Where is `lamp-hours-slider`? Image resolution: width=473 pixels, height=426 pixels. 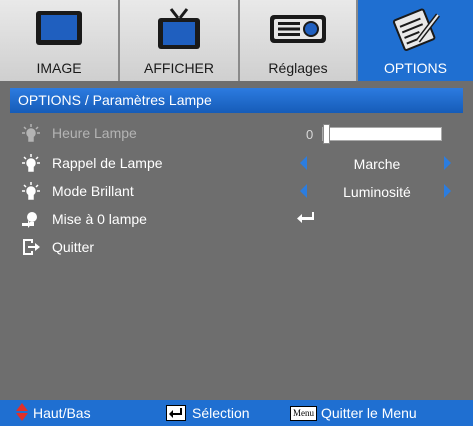
lamp-hours-slider is located at coordinates (382, 134).